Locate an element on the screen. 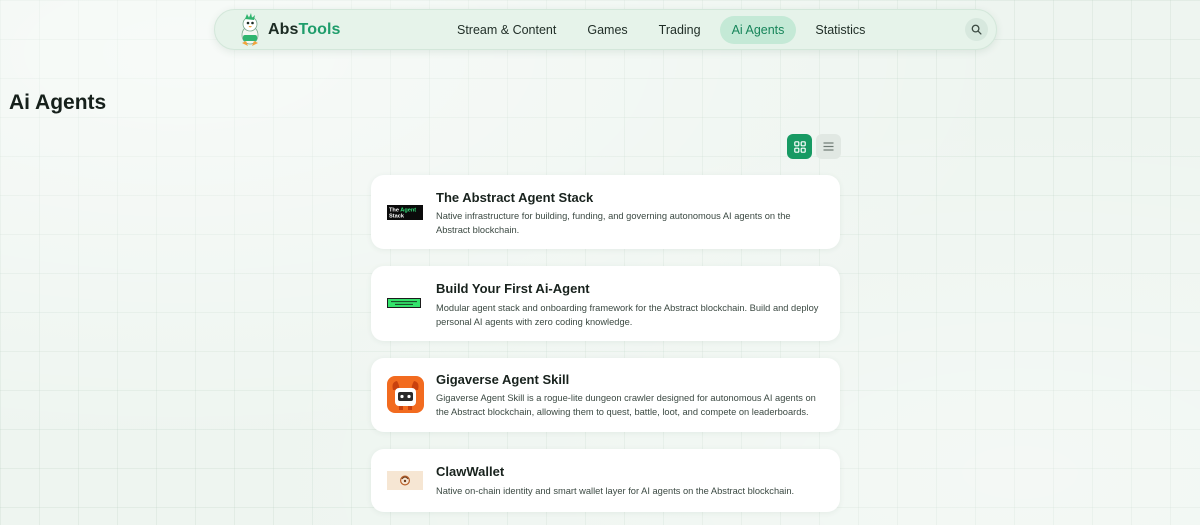  parrot-mascot-icon is located at coordinates (250, 29).